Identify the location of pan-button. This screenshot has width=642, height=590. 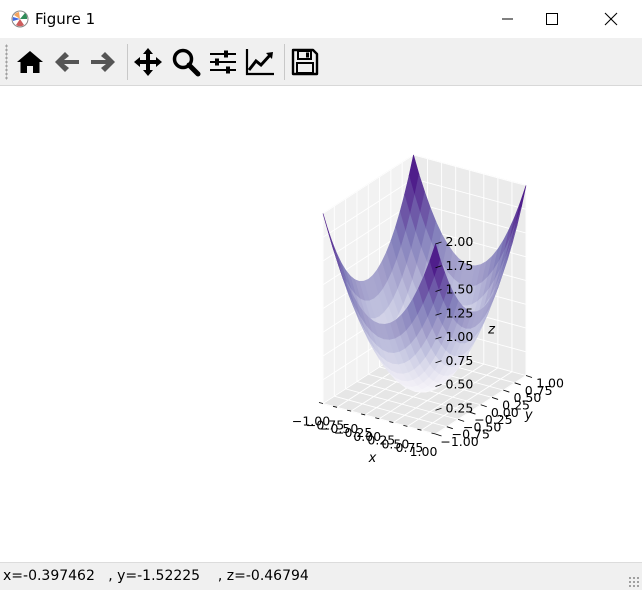
(148, 62).